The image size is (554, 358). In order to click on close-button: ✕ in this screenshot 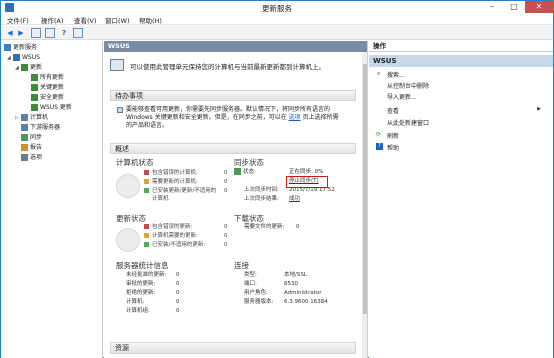, I will do `click(539, 7)`.